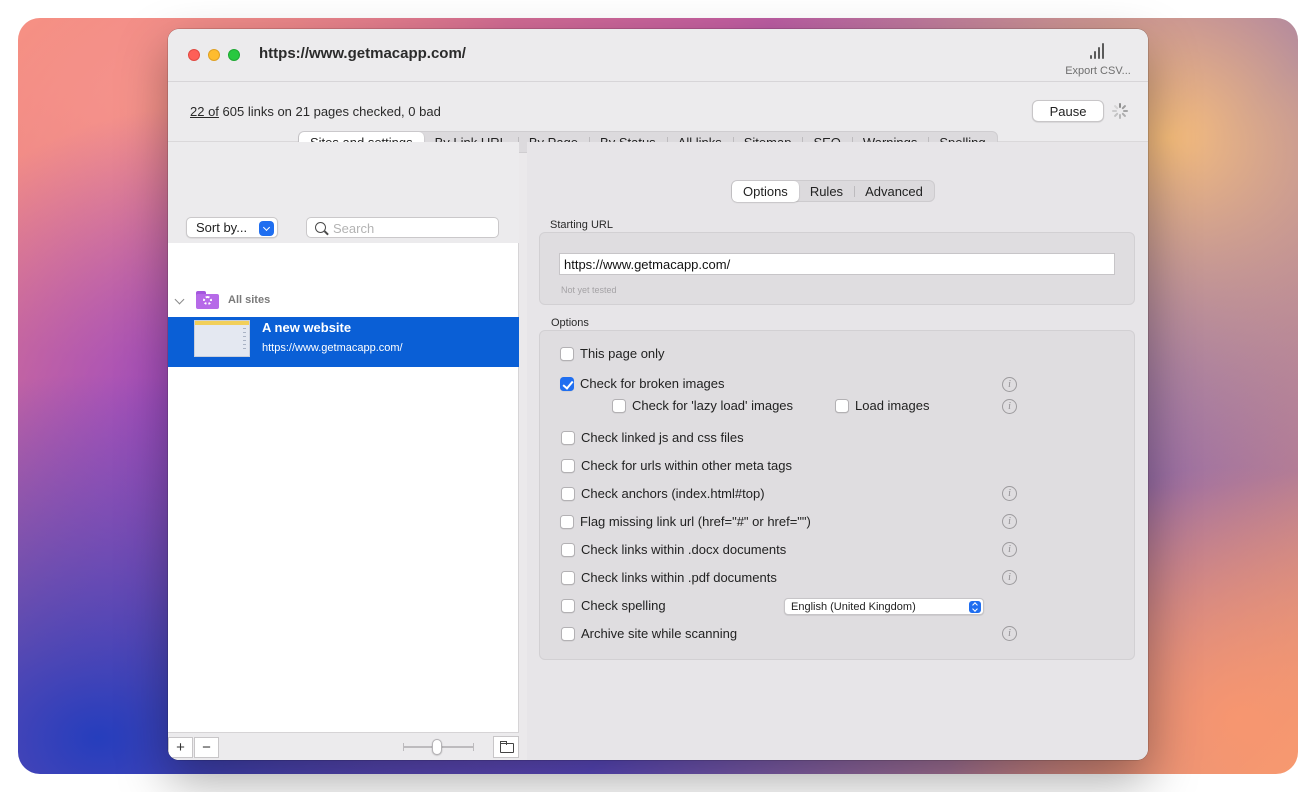 This screenshot has width=1316, height=792. What do you see at coordinates (713, 405) in the screenshot?
I see `option-label: Check for 'lazy load' images` at bounding box center [713, 405].